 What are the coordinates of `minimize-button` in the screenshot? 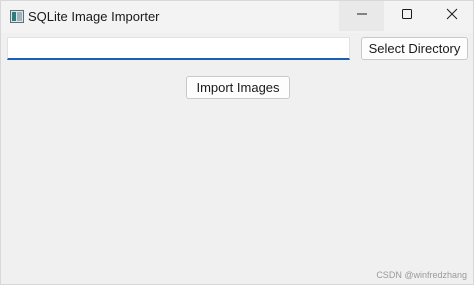 It's located at (361, 16).